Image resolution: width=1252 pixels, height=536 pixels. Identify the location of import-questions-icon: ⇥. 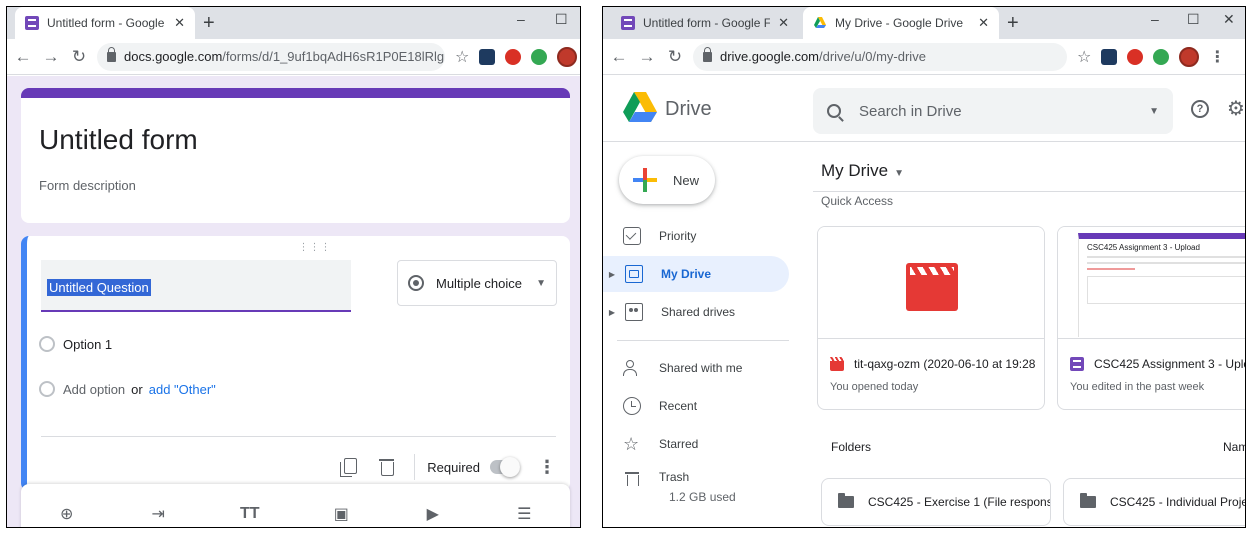
(158, 514).